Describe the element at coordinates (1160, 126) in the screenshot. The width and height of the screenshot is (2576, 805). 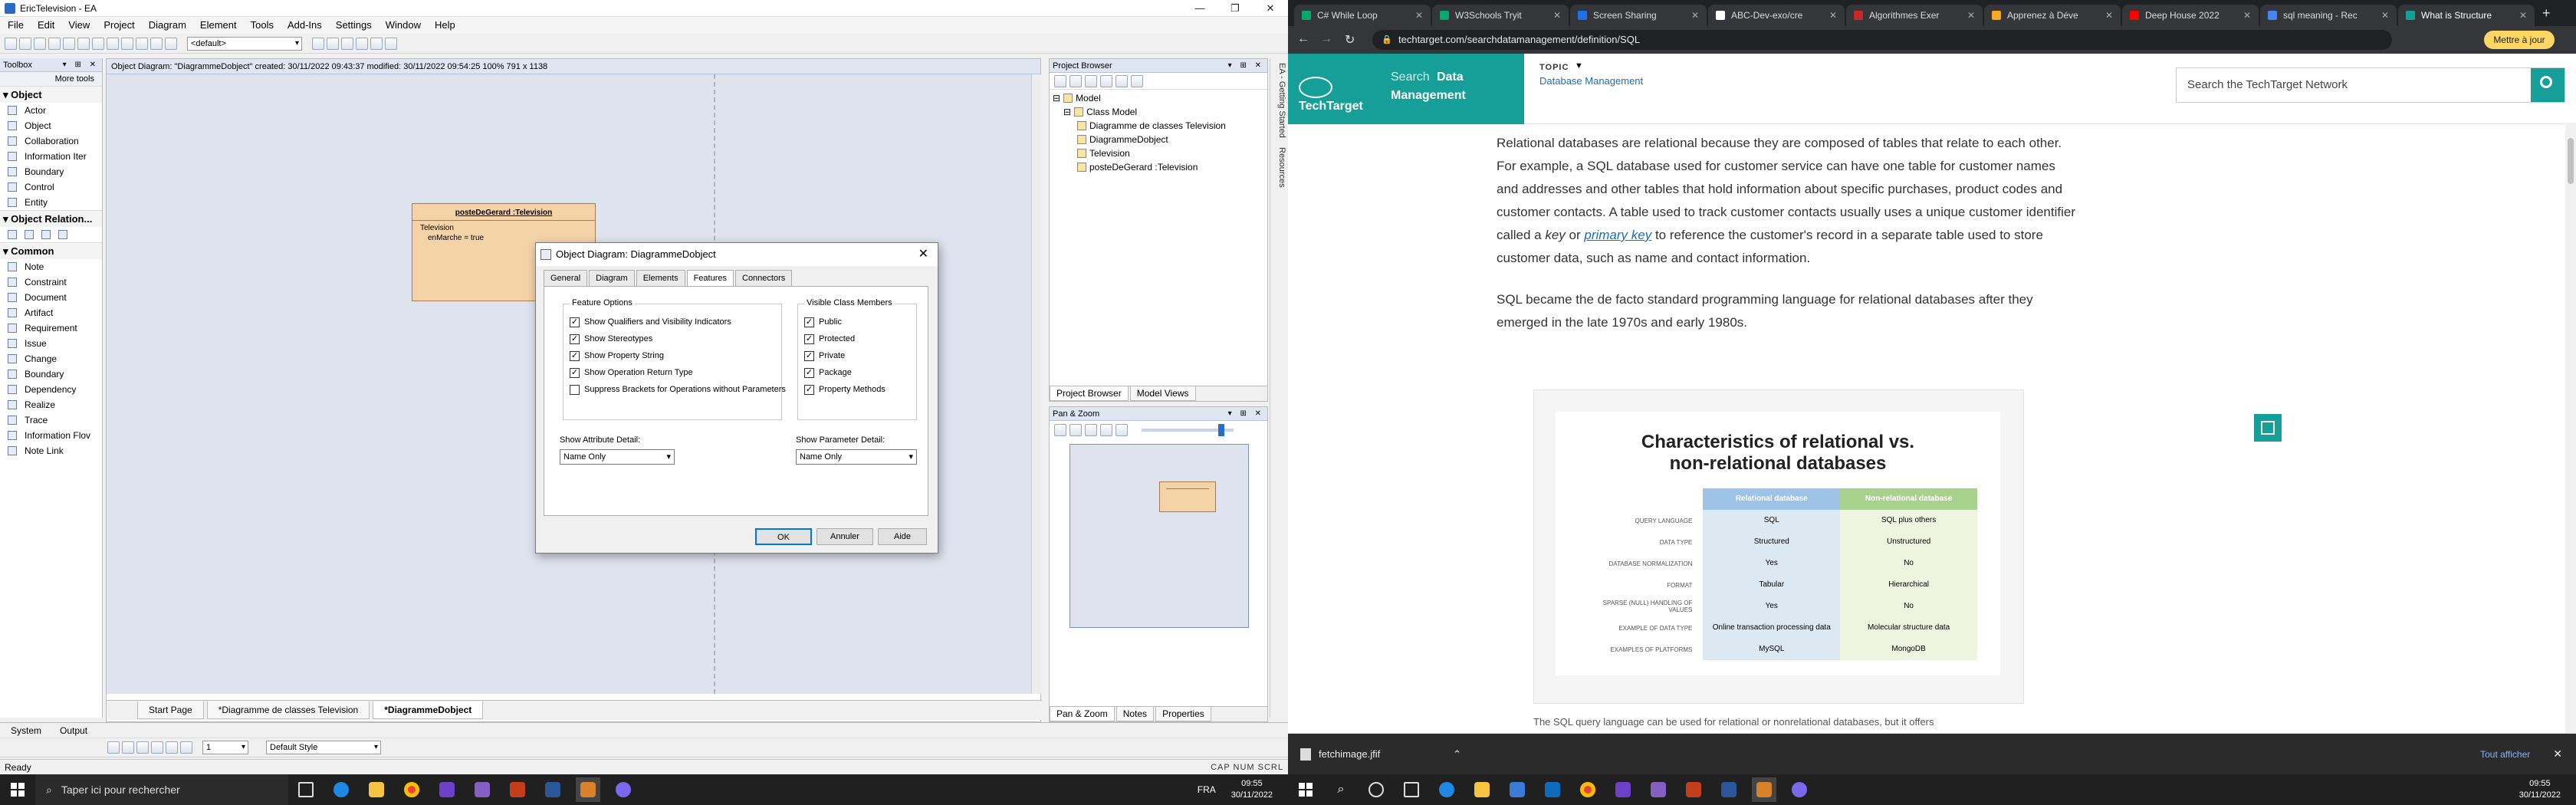
I see `tree-node-diagramme-de-classes-television: Diagramme de classes Television` at that location.